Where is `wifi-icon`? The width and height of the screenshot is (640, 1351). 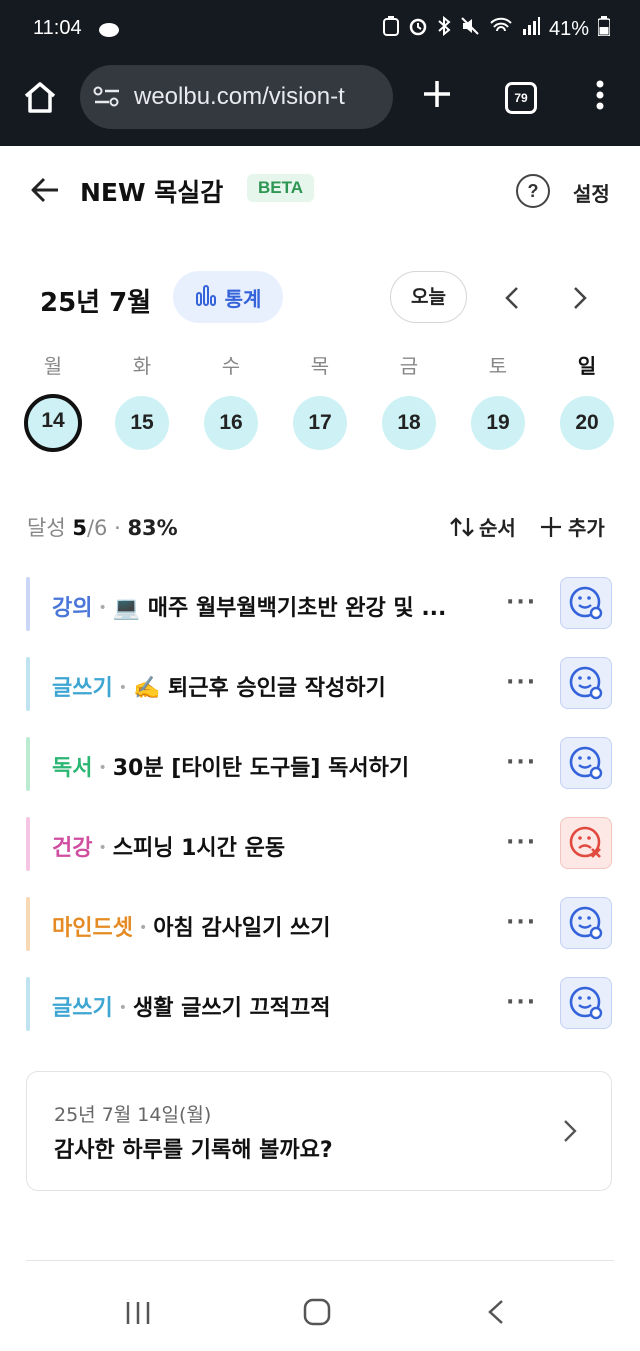 wifi-icon is located at coordinates (501, 29).